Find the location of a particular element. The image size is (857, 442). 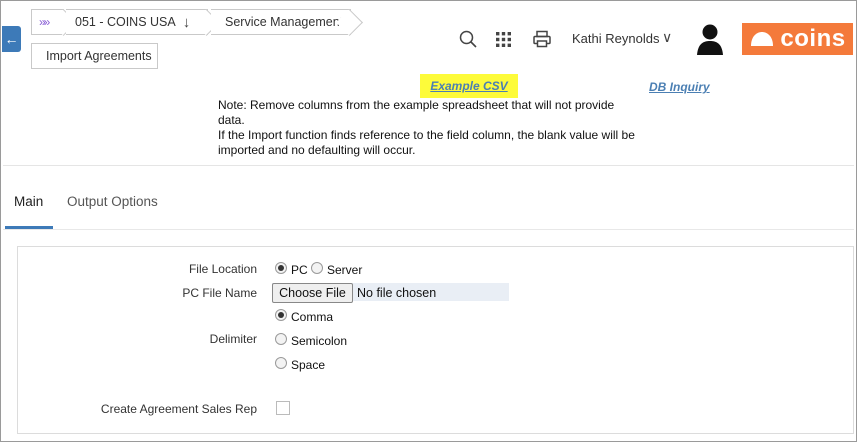

file-status-text: No file chosen is located at coordinates (397, 293).